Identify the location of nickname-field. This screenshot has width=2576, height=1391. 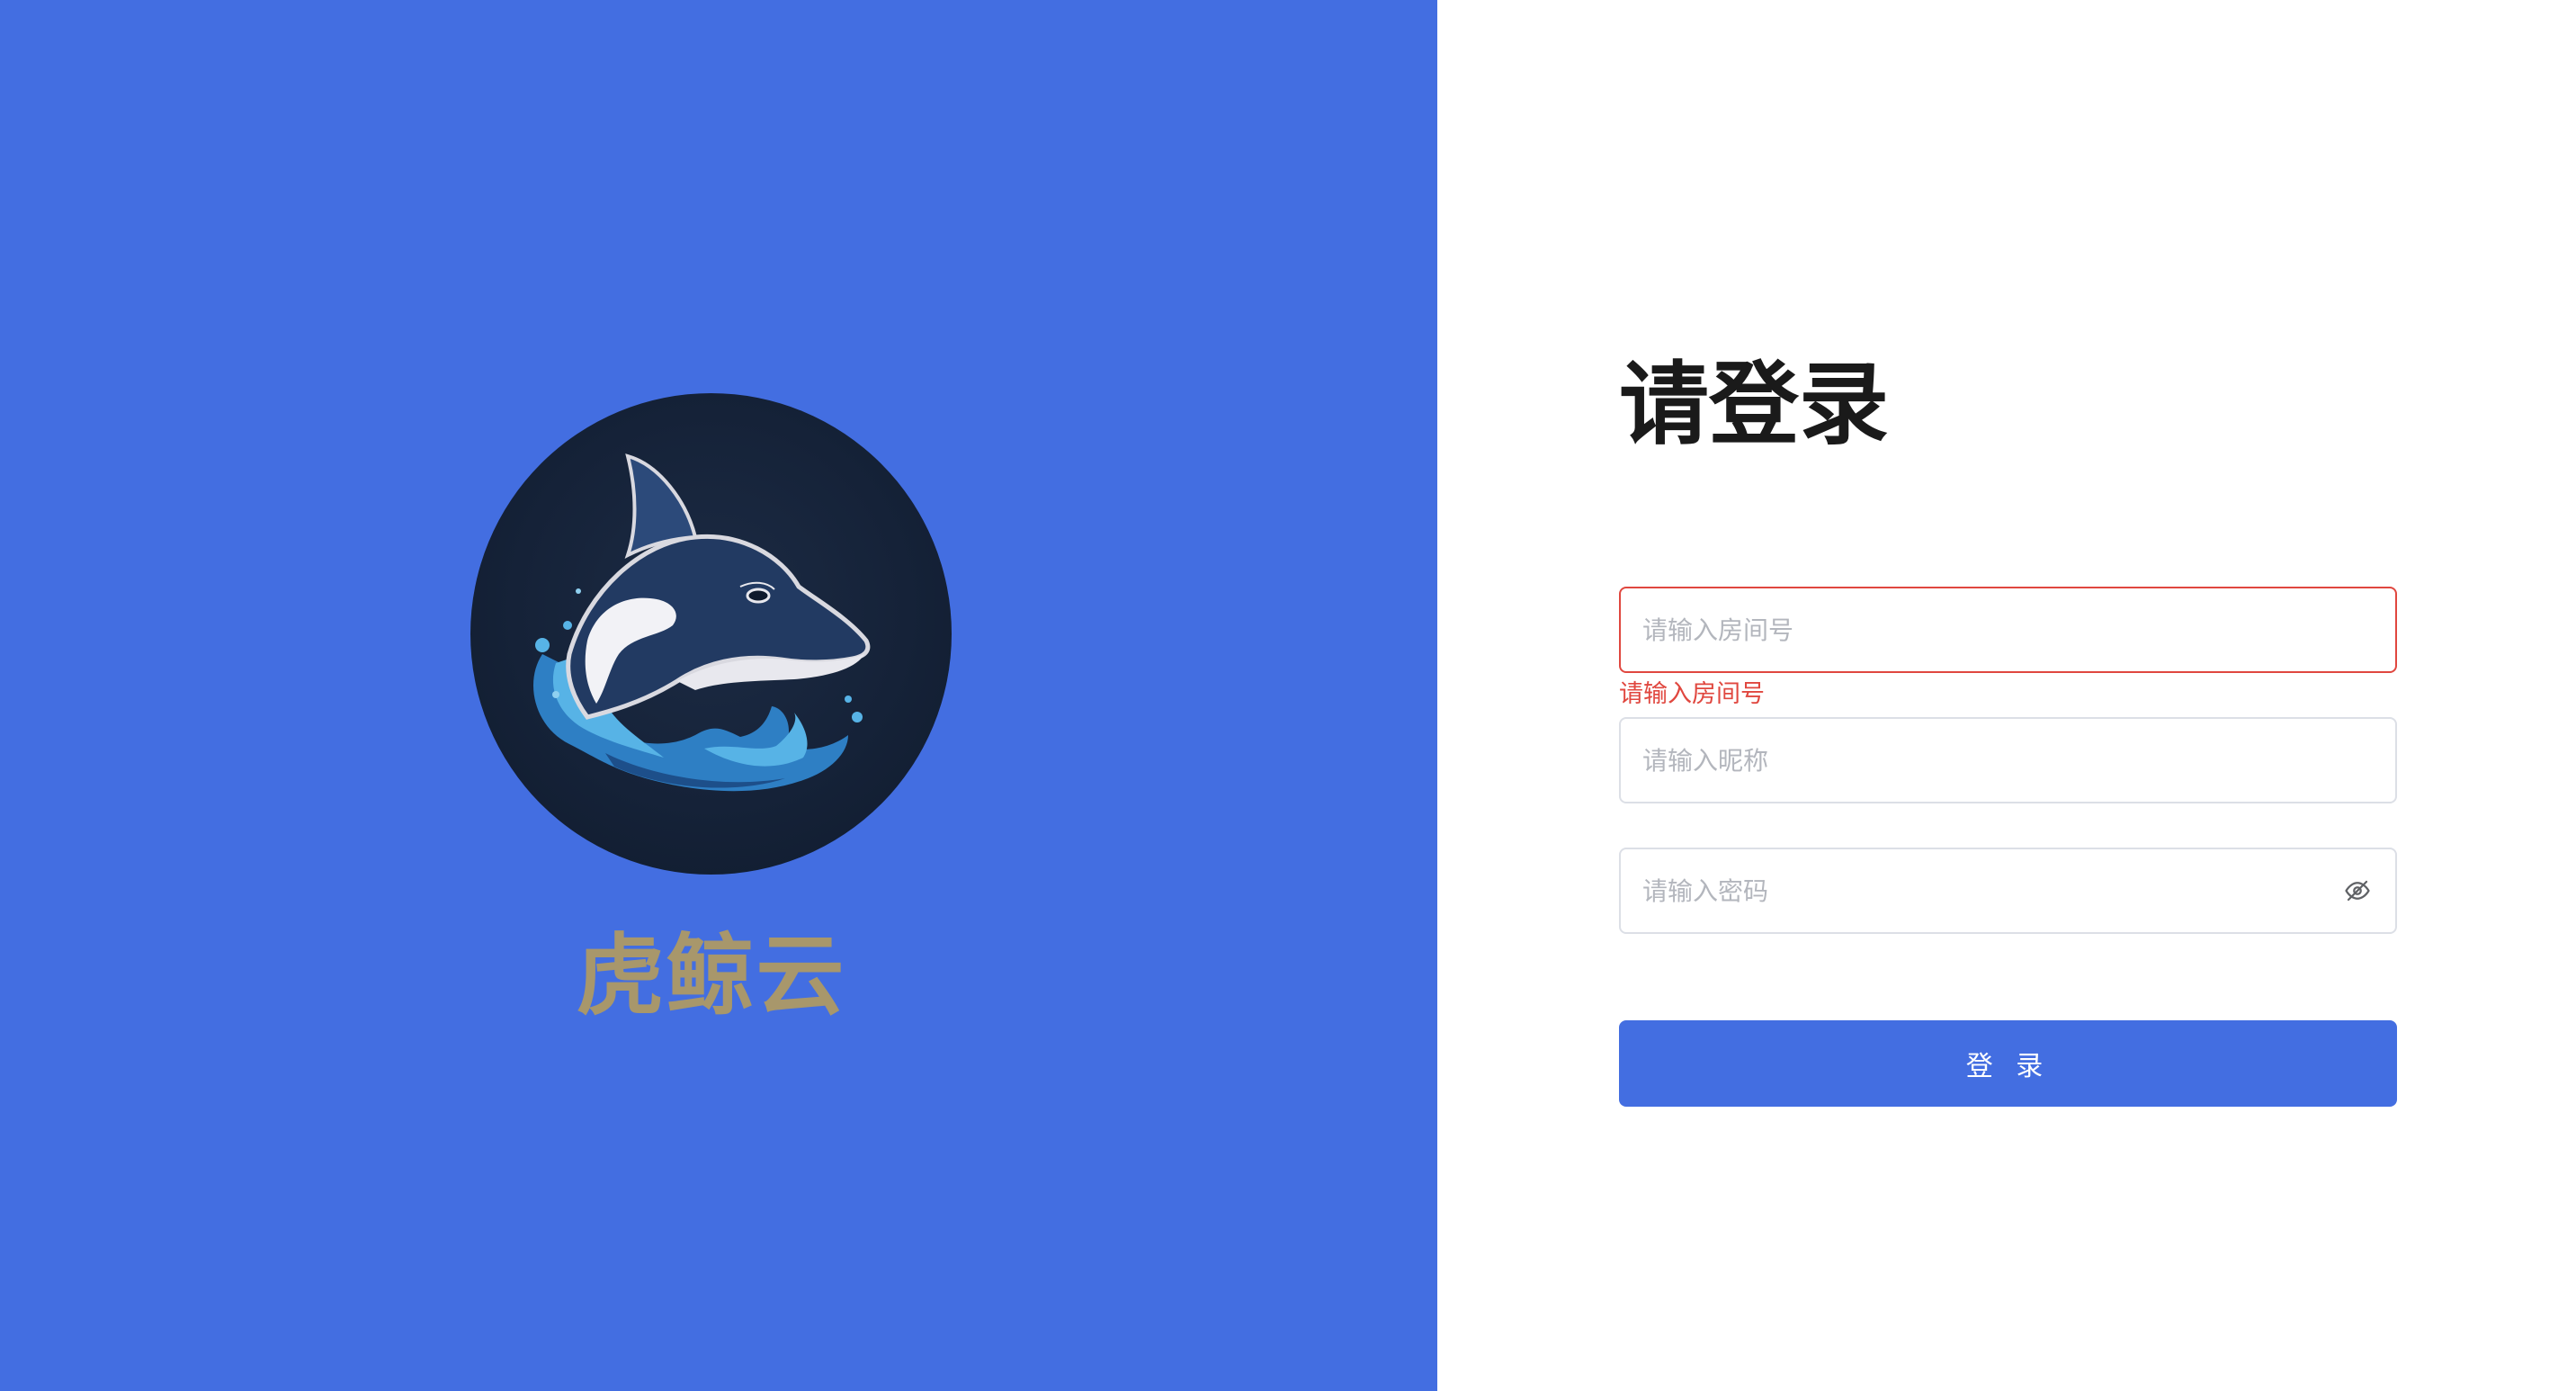
(2008, 760).